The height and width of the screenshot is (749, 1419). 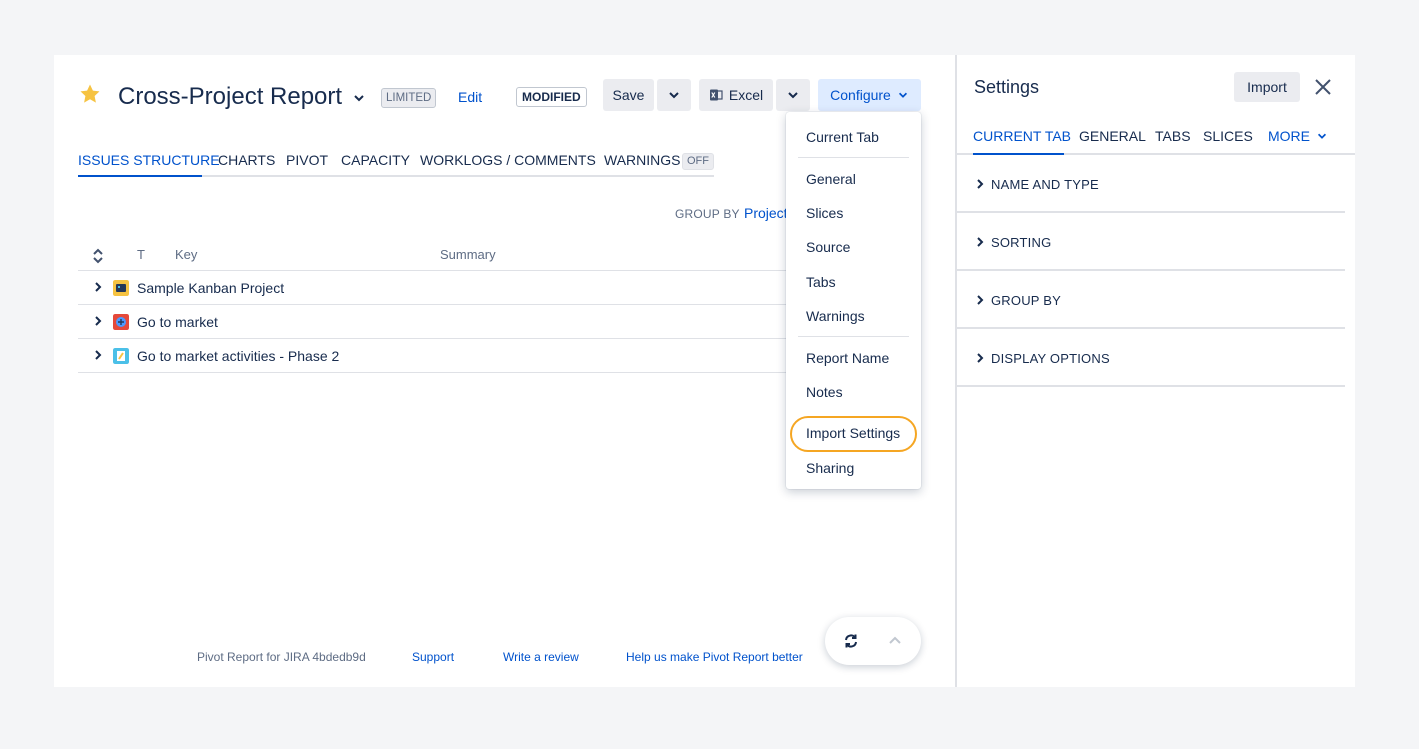 What do you see at coordinates (468, 254) in the screenshot?
I see `column-header-summary: Summary` at bounding box center [468, 254].